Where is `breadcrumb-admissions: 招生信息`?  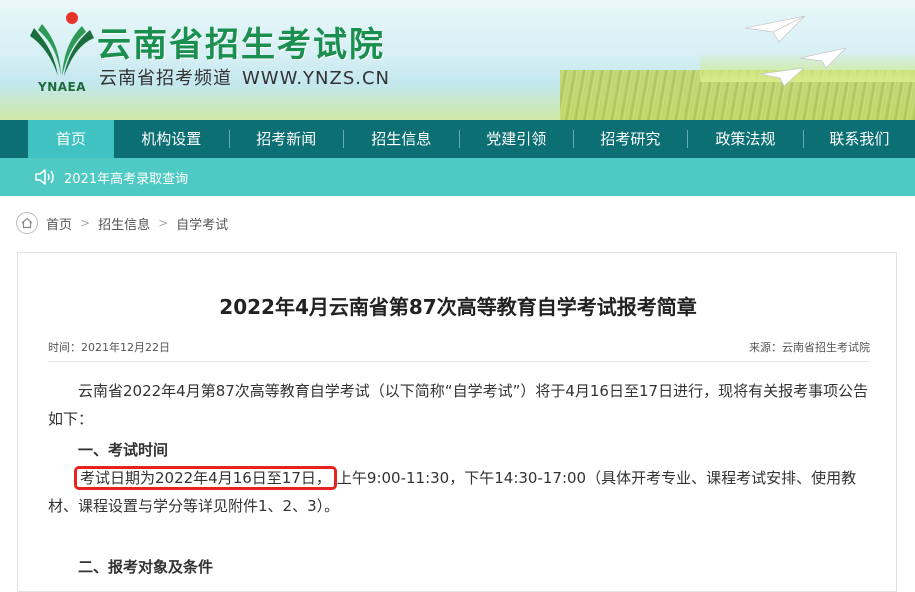 breadcrumb-admissions: 招生信息 is located at coordinates (124, 223).